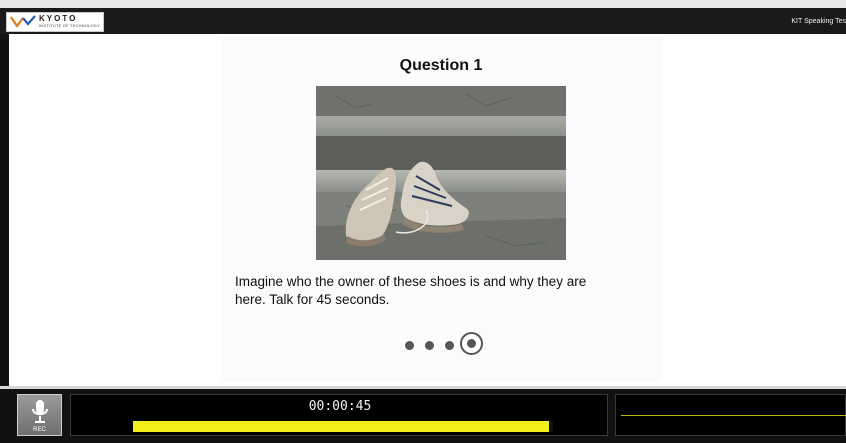  I want to click on sneakers-photo-icon, so click(441, 173).